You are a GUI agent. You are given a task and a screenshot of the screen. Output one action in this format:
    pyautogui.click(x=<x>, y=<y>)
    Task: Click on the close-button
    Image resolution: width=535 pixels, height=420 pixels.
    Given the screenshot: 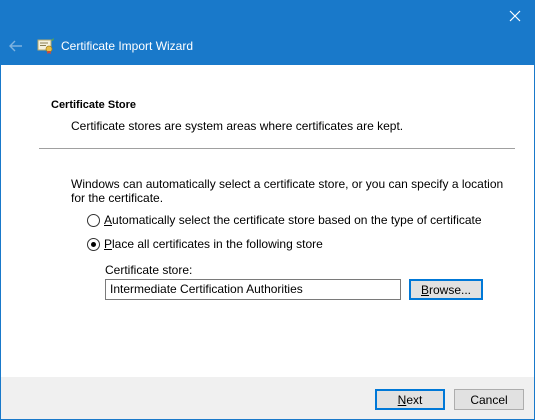 What is the action you would take?
    pyautogui.click(x=515, y=16)
    